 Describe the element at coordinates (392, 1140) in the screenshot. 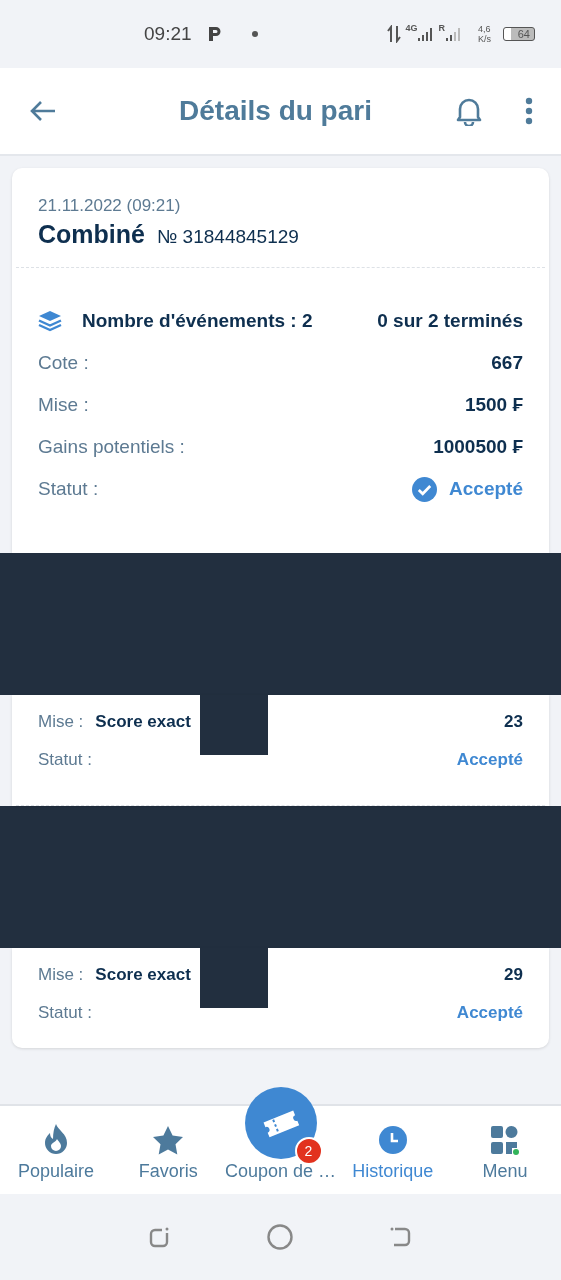

I see `clock-icon` at that location.